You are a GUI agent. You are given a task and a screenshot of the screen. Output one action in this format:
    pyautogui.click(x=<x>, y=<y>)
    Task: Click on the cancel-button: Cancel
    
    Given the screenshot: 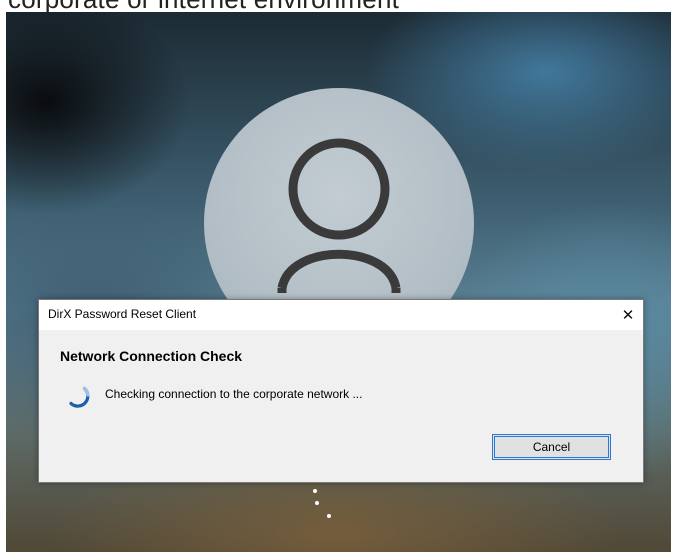 What is the action you would take?
    pyautogui.click(x=551, y=447)
    